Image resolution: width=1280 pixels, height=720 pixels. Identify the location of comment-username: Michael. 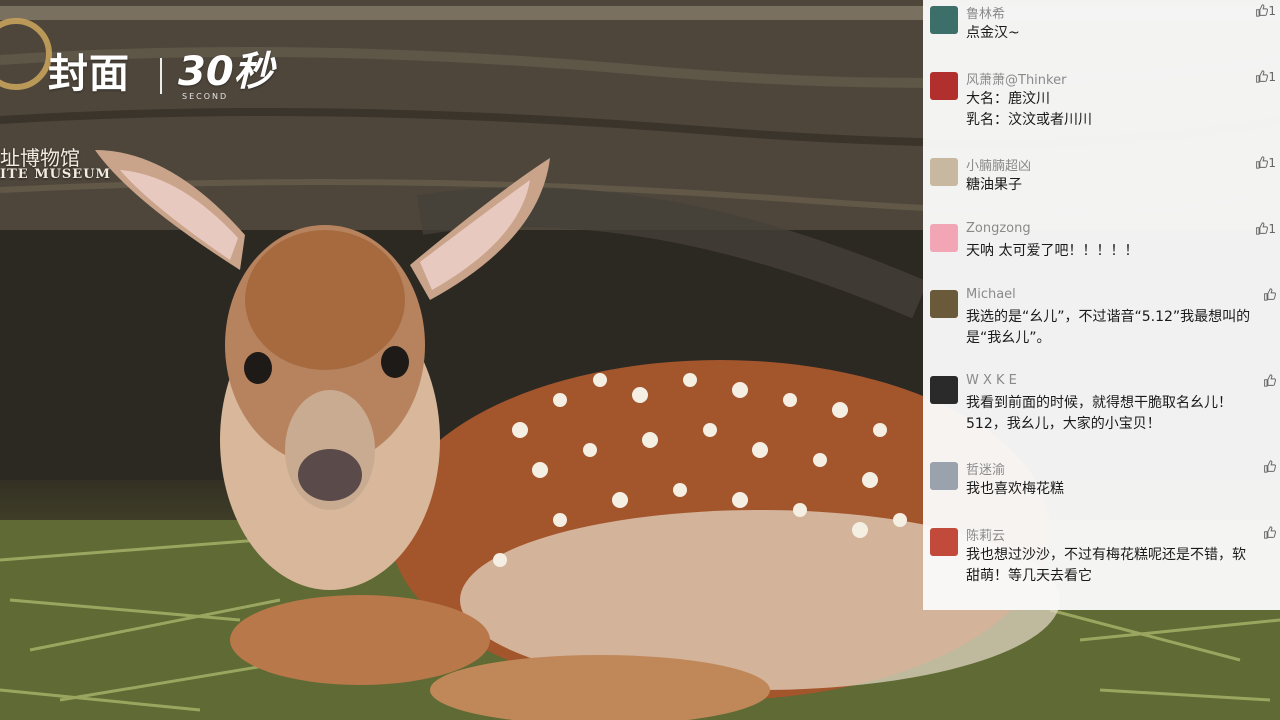
(991, 294).